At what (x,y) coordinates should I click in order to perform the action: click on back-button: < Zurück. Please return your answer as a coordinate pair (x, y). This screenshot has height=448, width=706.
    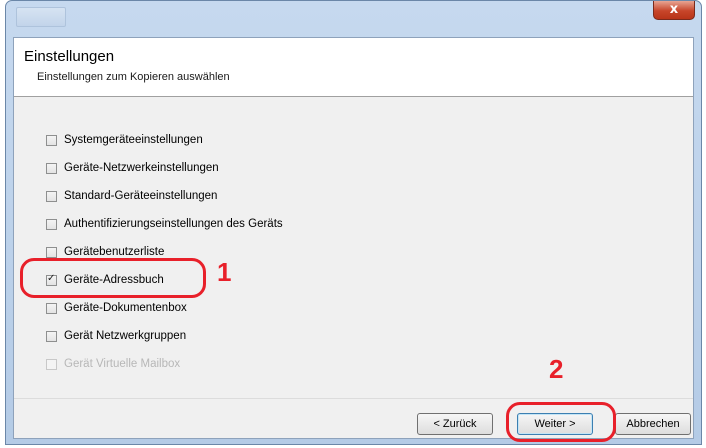
    Looking at the image, I should click on (455, 424).